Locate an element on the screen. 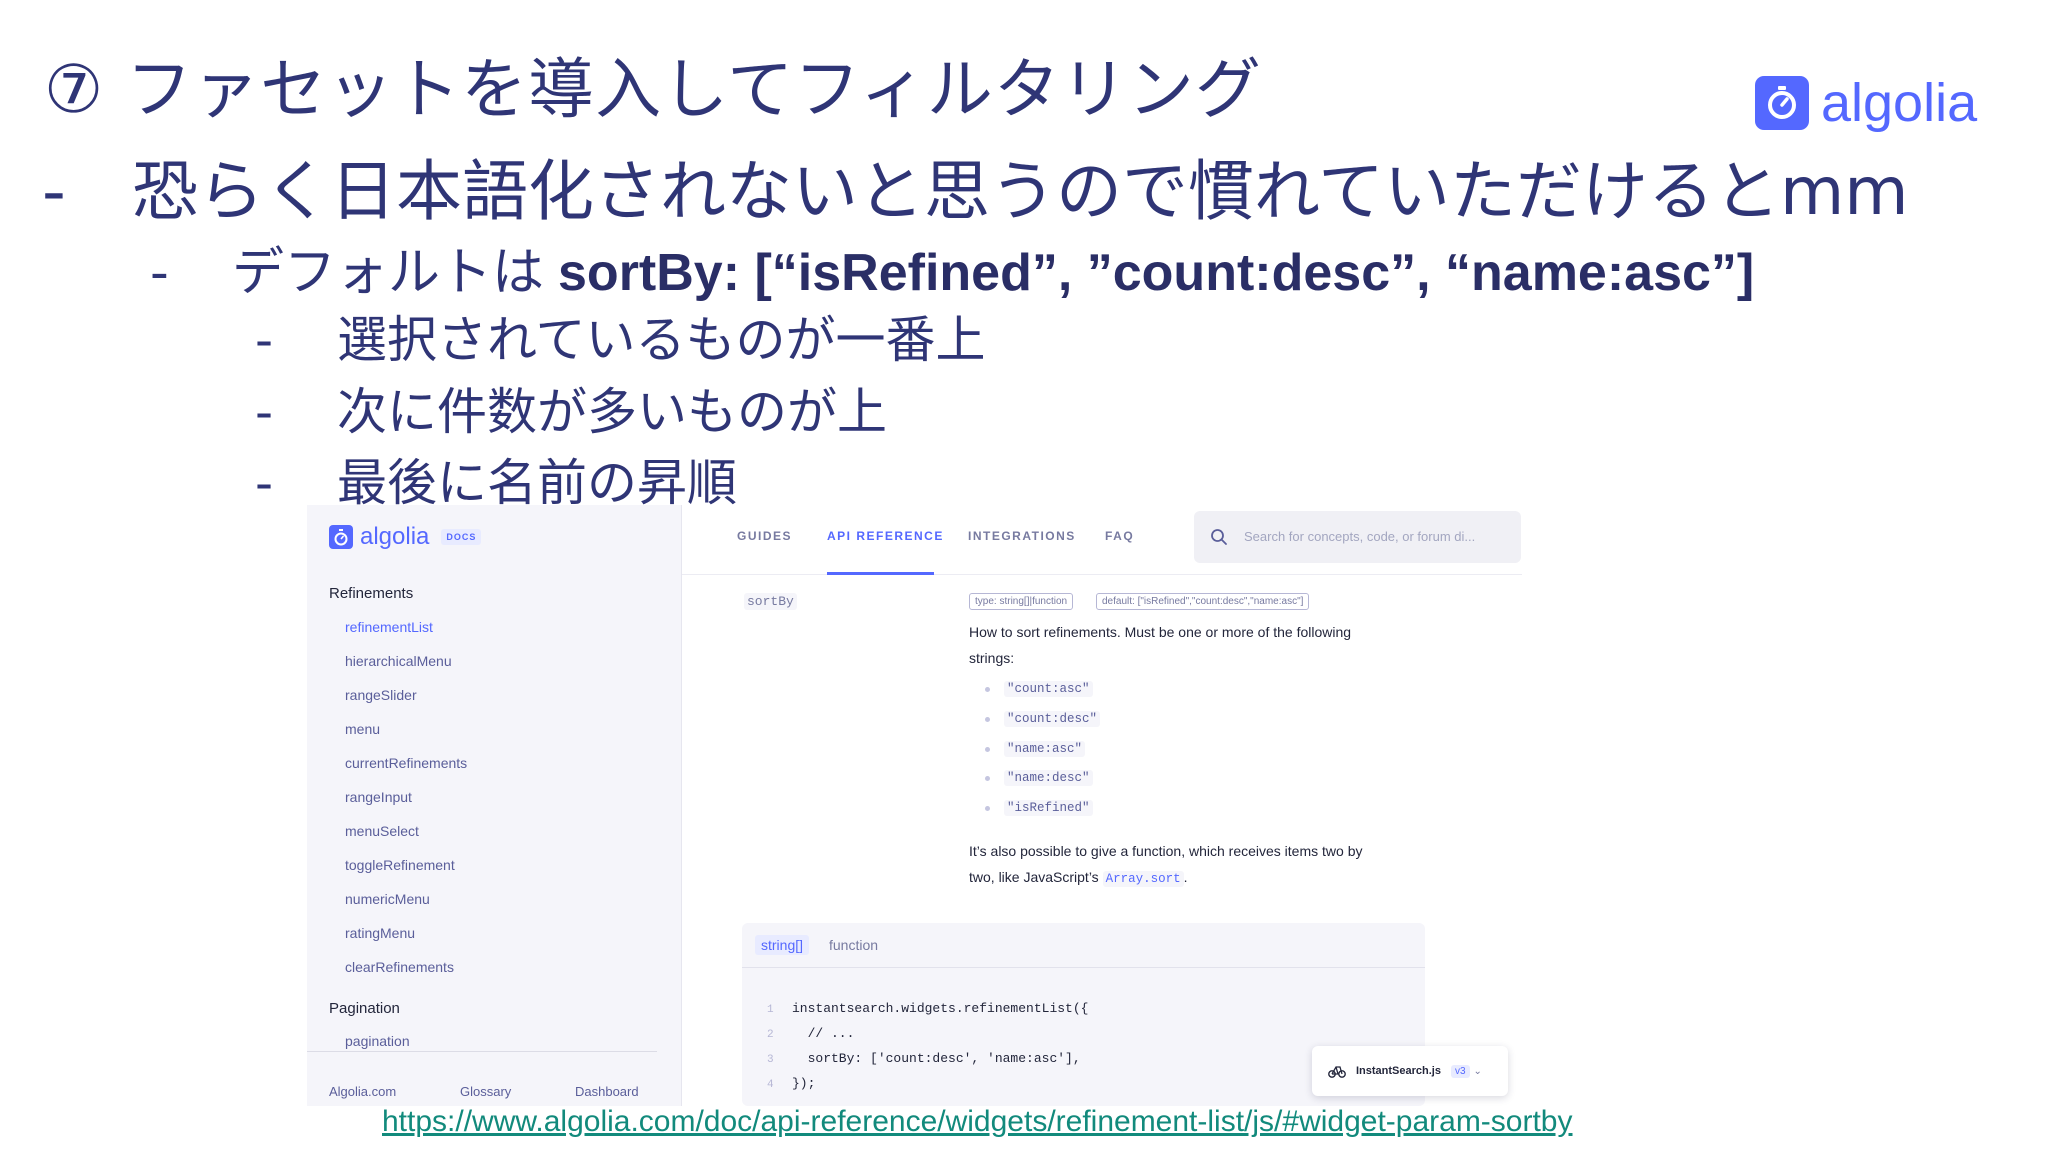 This screenshot has width=2048, height=1152. algolia-logo: algolia is located at coordinates (1866, 103).